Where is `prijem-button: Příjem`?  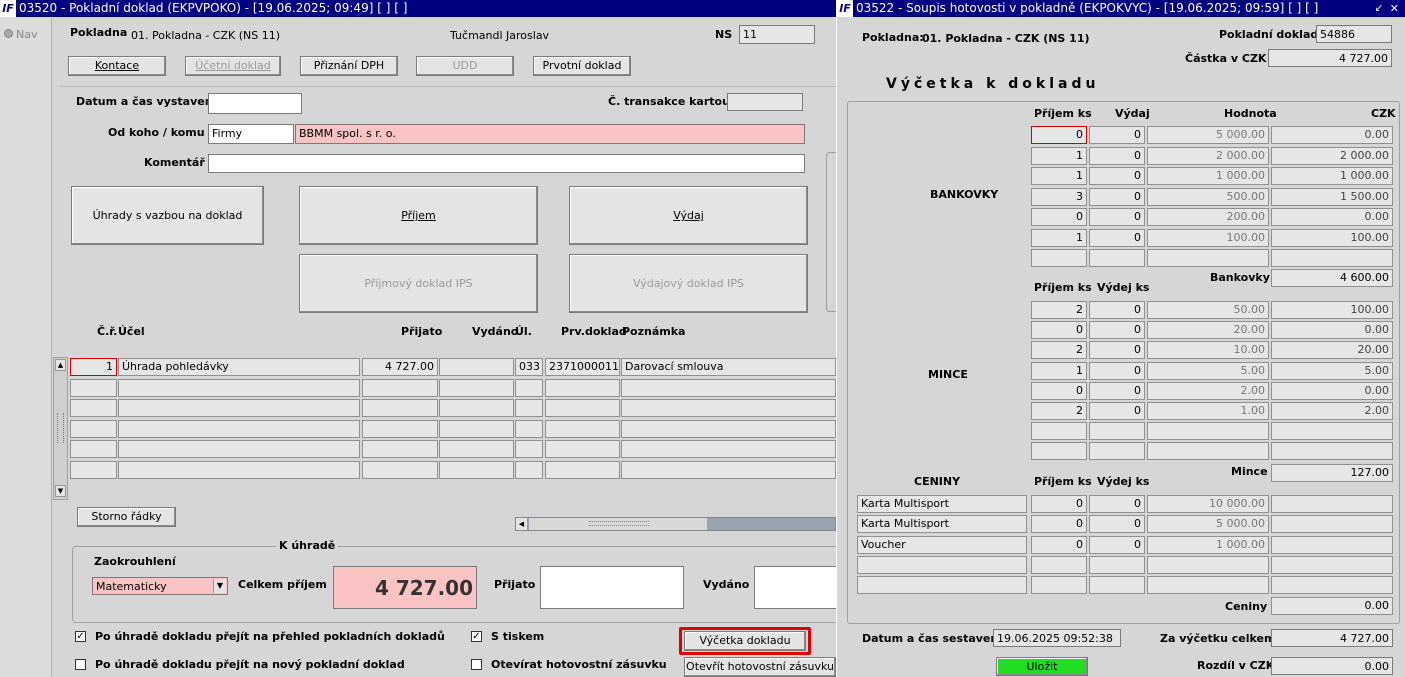 prijem-button: Příjem is located at coordinates (418, 215).